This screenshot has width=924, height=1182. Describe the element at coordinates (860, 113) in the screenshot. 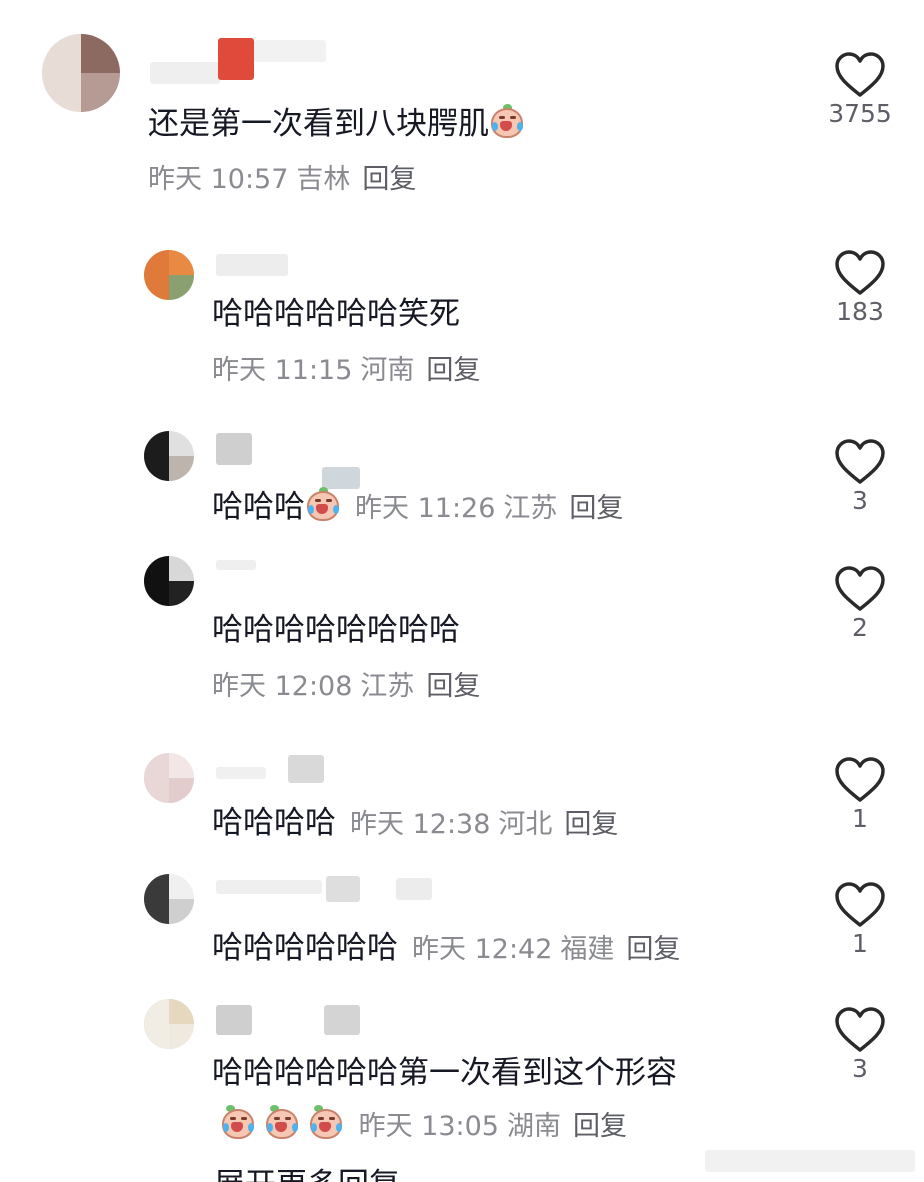

I see `like-count: 3755` at that location.